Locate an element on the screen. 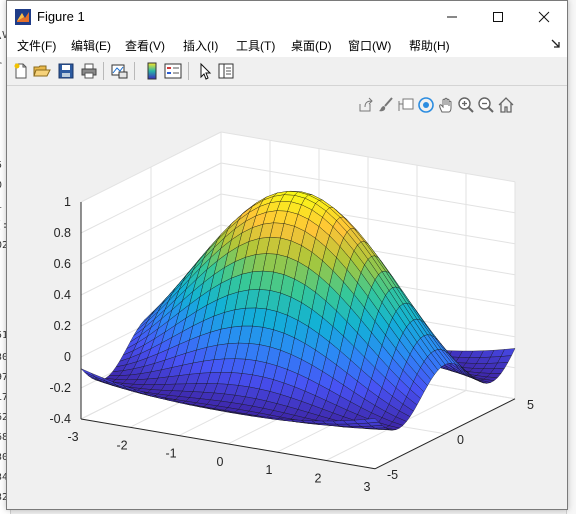 This screenshot has width=576, height=514. background-text: 5 is located at coordinates (1, 165).